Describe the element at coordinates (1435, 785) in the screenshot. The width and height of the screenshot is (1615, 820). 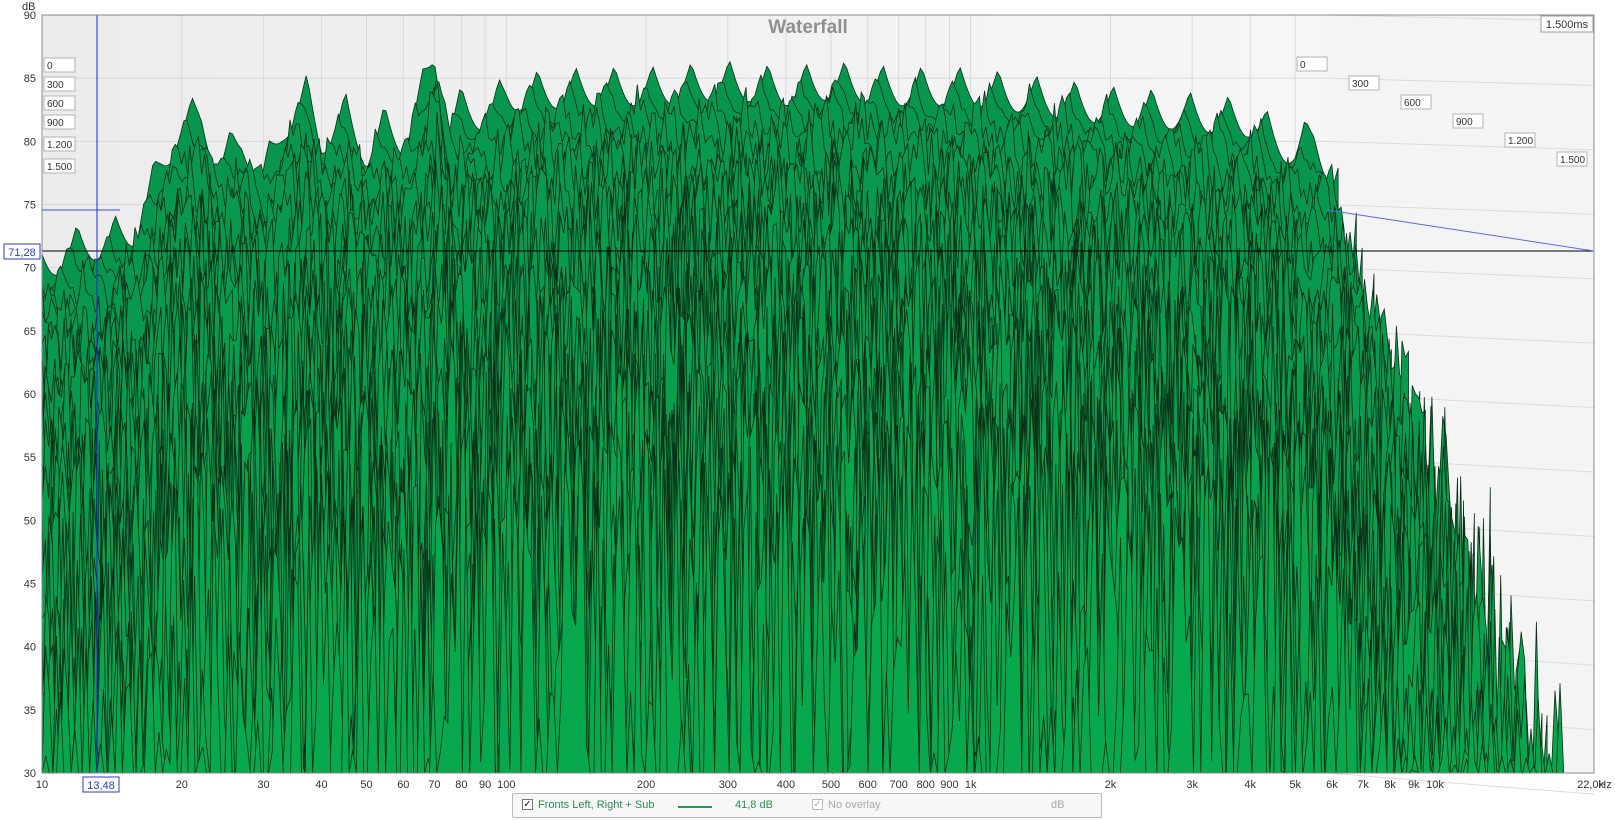
I see `x-tick-label: 10k` at that location.